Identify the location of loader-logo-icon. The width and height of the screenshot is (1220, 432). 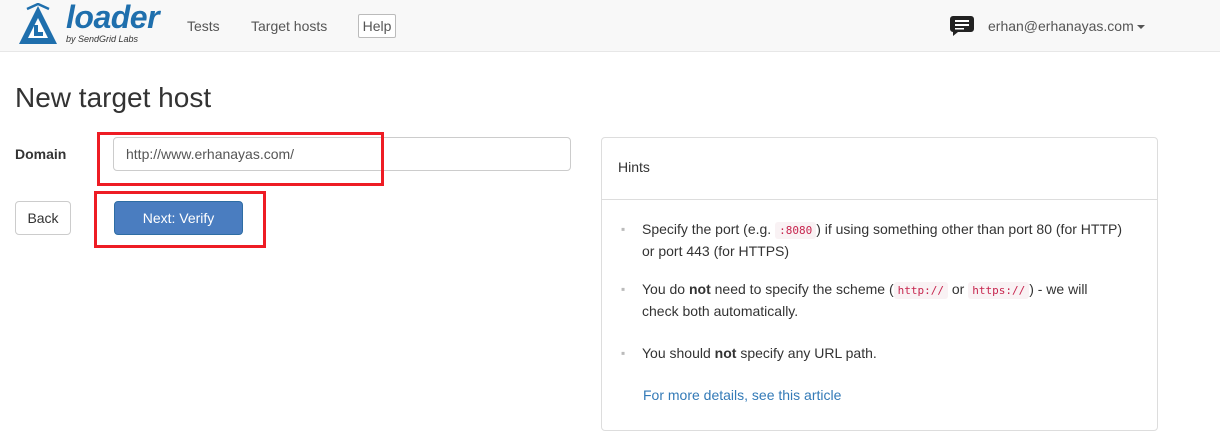
(38, 23).